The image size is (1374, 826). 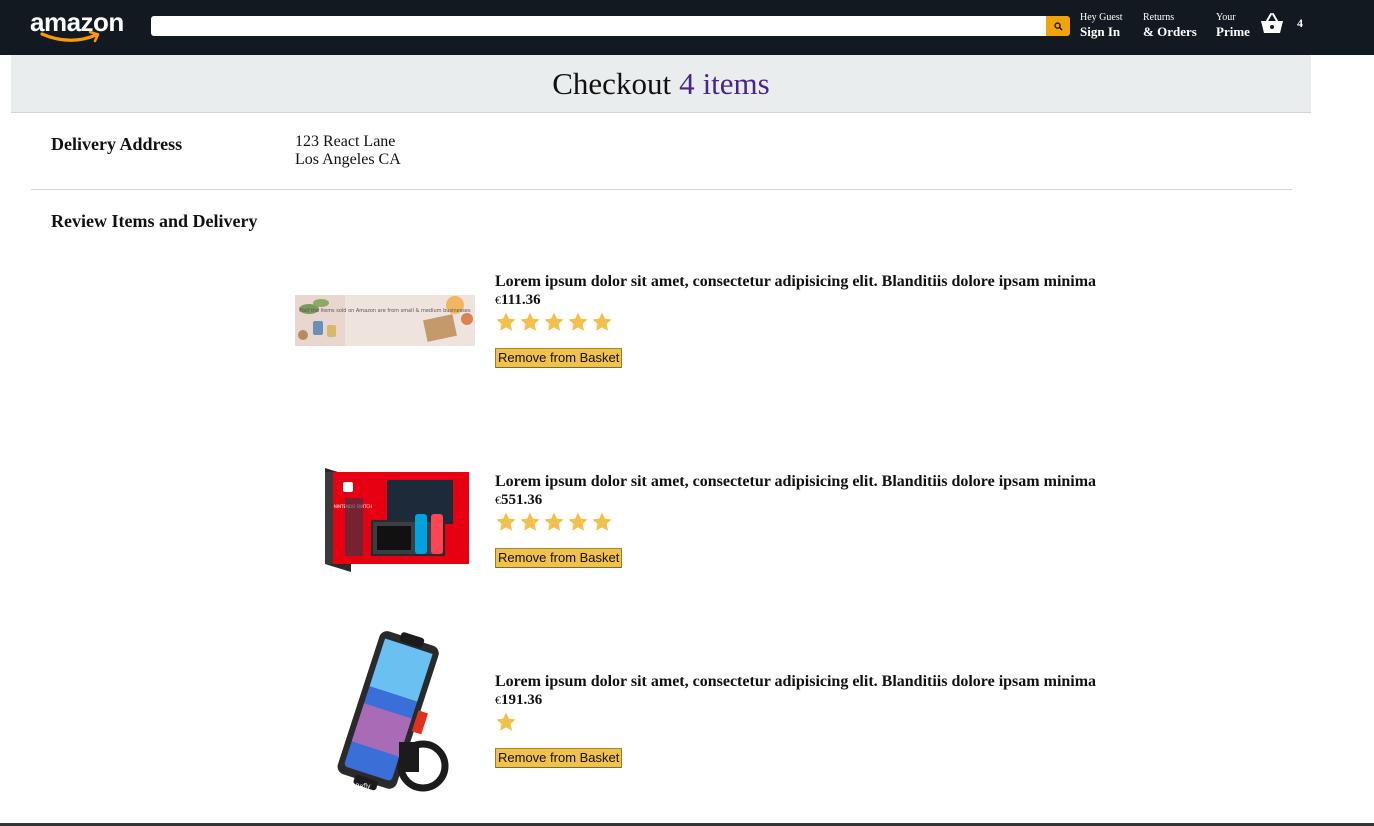 I want to click on nav-prime-label: Prime, so click(x=1233, y=31).